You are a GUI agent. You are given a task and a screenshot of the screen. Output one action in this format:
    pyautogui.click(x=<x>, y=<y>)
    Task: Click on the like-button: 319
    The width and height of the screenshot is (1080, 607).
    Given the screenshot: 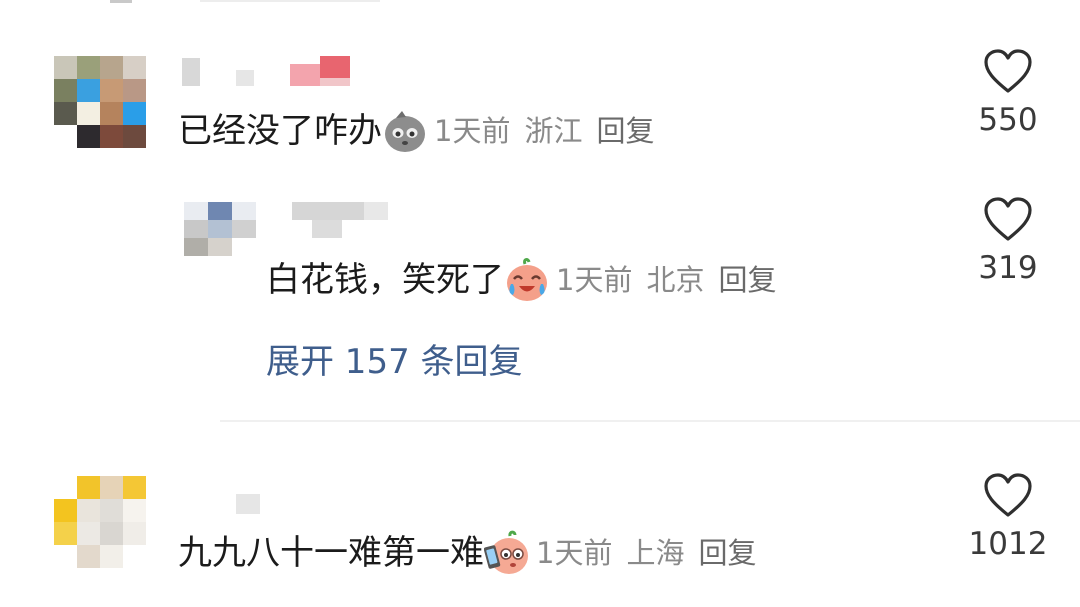 What is the action you would take?
    pyautogui.click(x=1008, y=241)
    